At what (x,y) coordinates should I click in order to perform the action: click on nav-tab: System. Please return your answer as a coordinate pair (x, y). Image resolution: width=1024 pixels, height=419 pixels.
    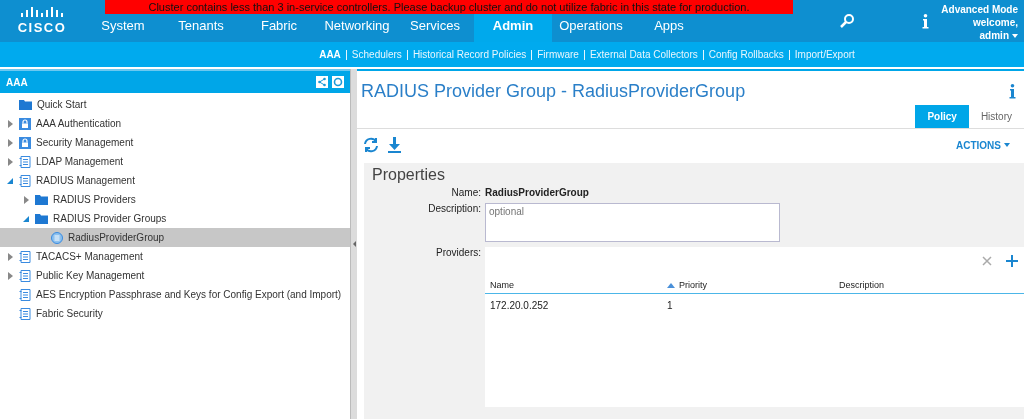
    Looking at the image, I should click on (123, 28).